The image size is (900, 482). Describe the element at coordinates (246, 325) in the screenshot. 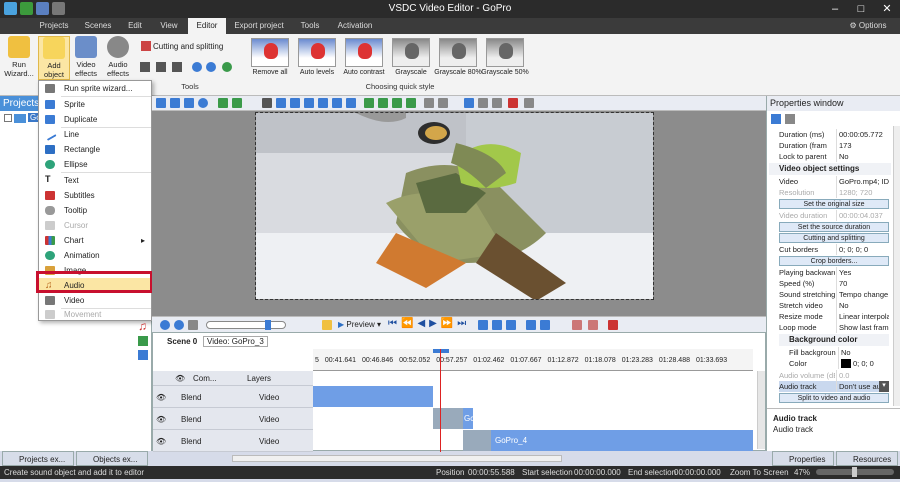

I see `zoom-slider` at that location.